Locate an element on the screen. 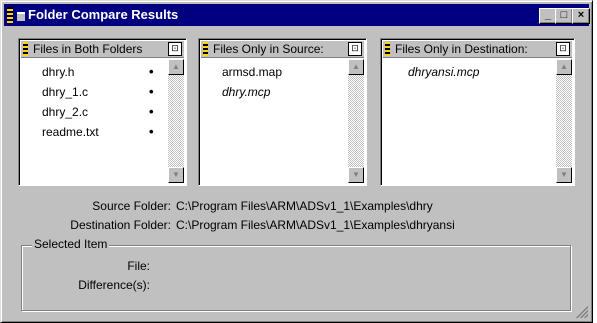 The width and height of the screenshot is (597, 323). panel-header: Files Only in Destination: ⊡ is located at coordinates (477, 49).